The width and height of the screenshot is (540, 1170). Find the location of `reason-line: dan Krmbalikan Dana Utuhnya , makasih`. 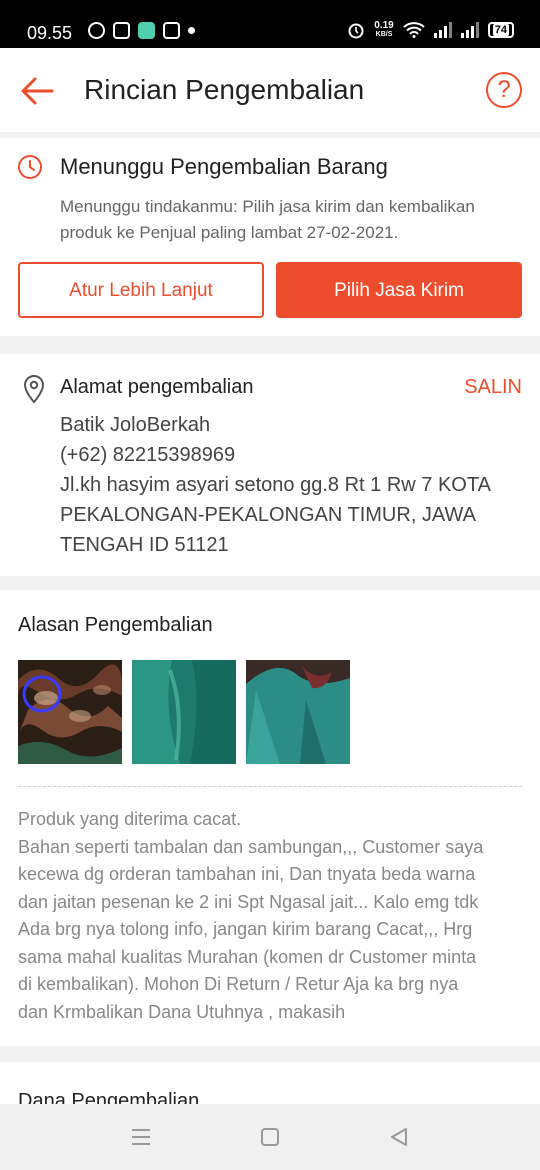

reason-line: dan Krmbalikan Dana Utuhnya , makasih is located at coordinates (182, 1011).